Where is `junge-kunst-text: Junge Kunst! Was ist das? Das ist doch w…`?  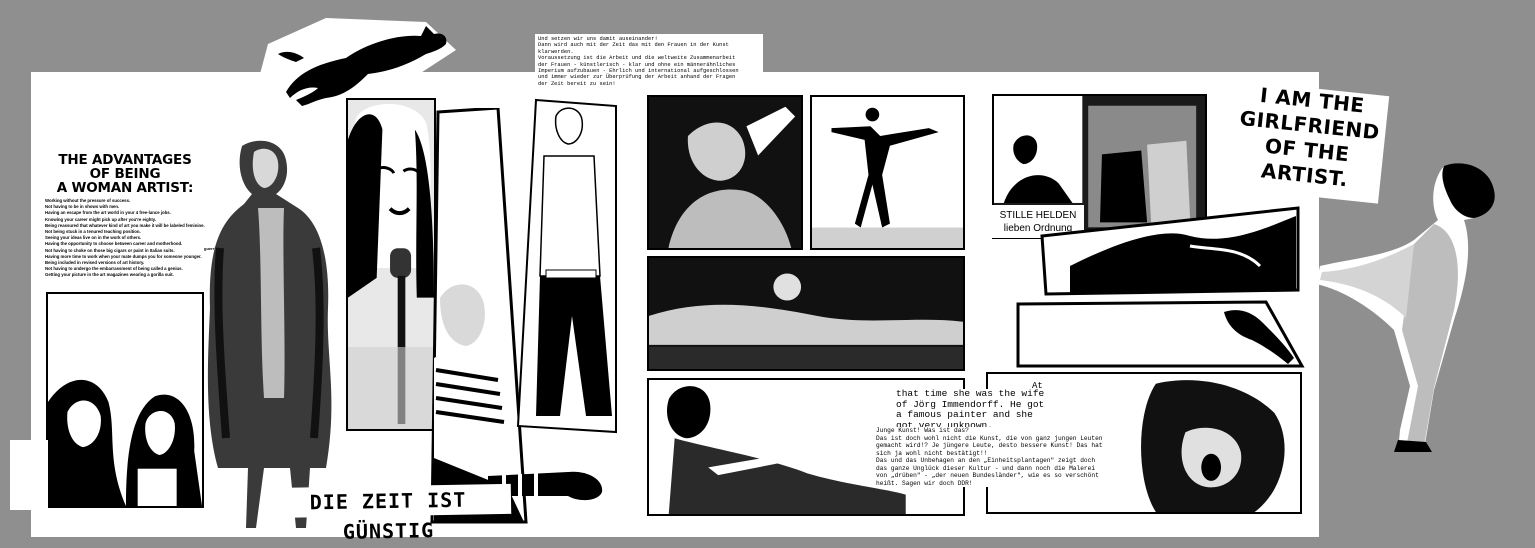
junge-kunst-text: Junge Kunst! Was ist das? Das ist doch w… is located at coordinates (1001, 457).